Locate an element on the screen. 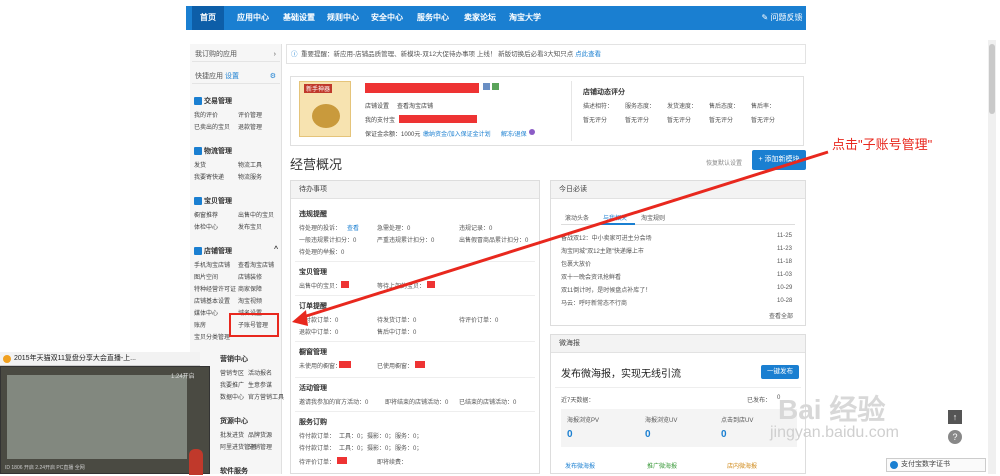 This screenshot has height=476, width=1000. baidu-watermark-url: jingyan.baidu.com is located at coordinates (834, 432).